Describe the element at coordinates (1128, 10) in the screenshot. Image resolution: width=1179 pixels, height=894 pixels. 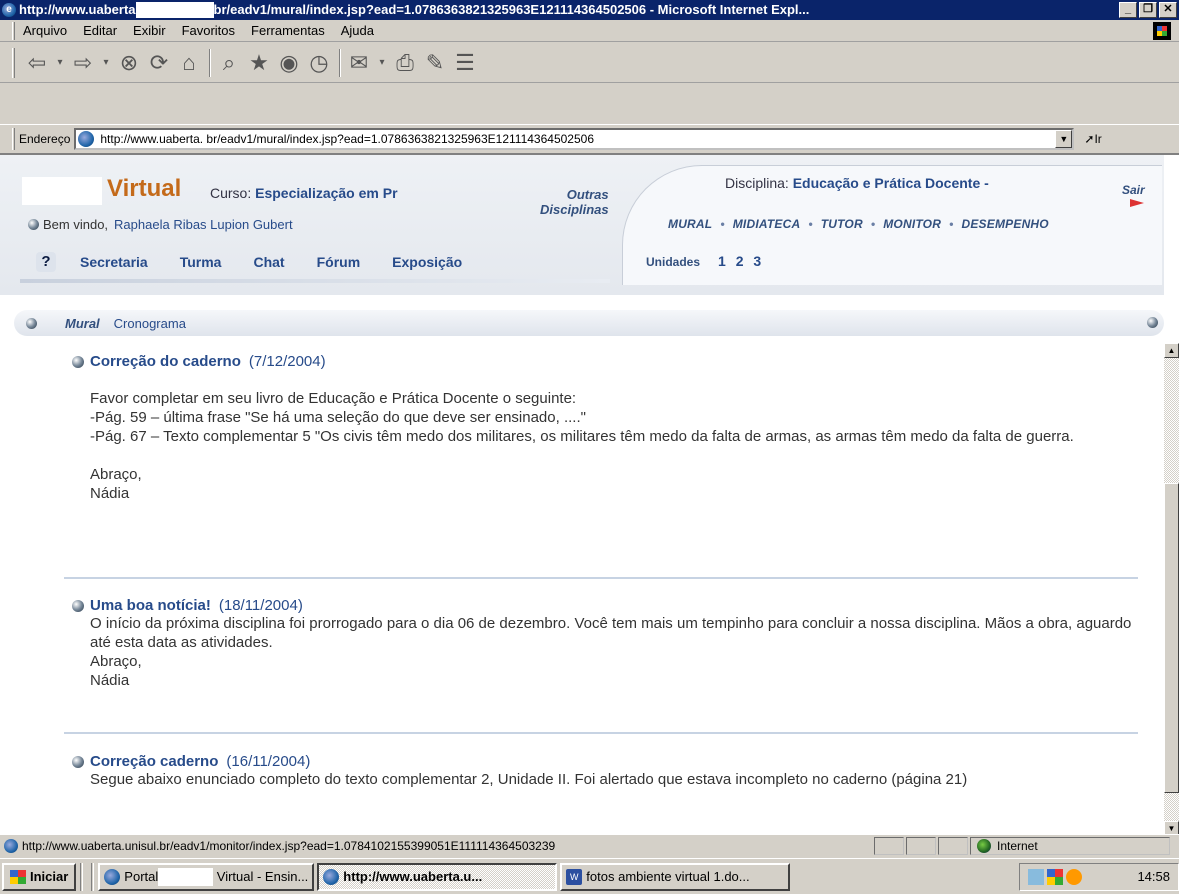
I see `minimize-button: _` at that location.